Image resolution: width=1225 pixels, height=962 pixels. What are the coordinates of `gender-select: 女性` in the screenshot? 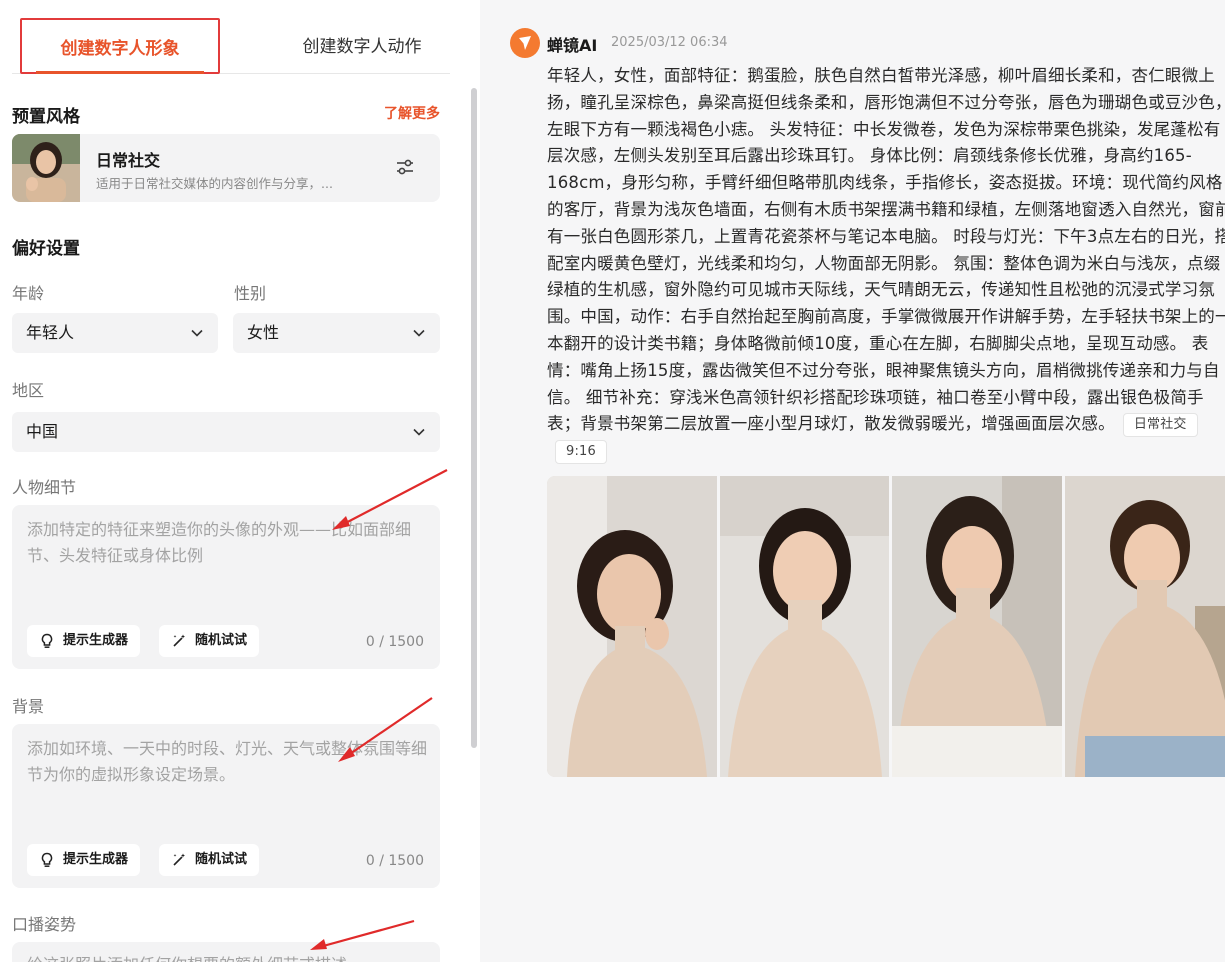 It's located at (336, 333).